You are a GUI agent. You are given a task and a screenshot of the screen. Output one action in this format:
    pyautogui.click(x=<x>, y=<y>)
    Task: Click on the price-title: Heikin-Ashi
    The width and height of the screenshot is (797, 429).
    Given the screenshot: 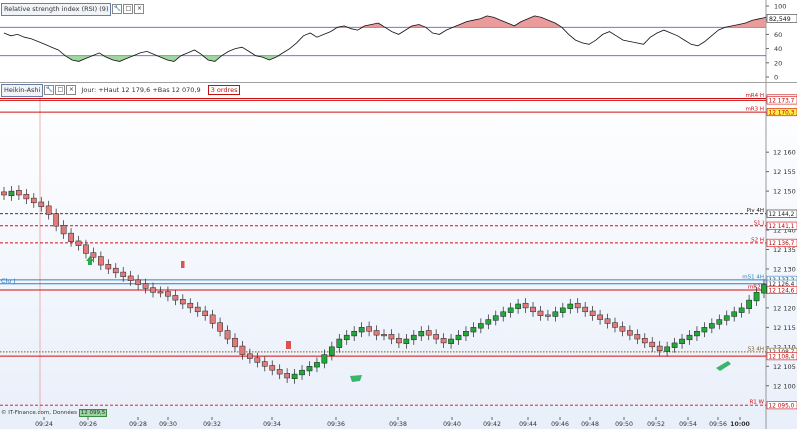 What is the action you would take?
    pyautogui.click(x=22, y=90)
    